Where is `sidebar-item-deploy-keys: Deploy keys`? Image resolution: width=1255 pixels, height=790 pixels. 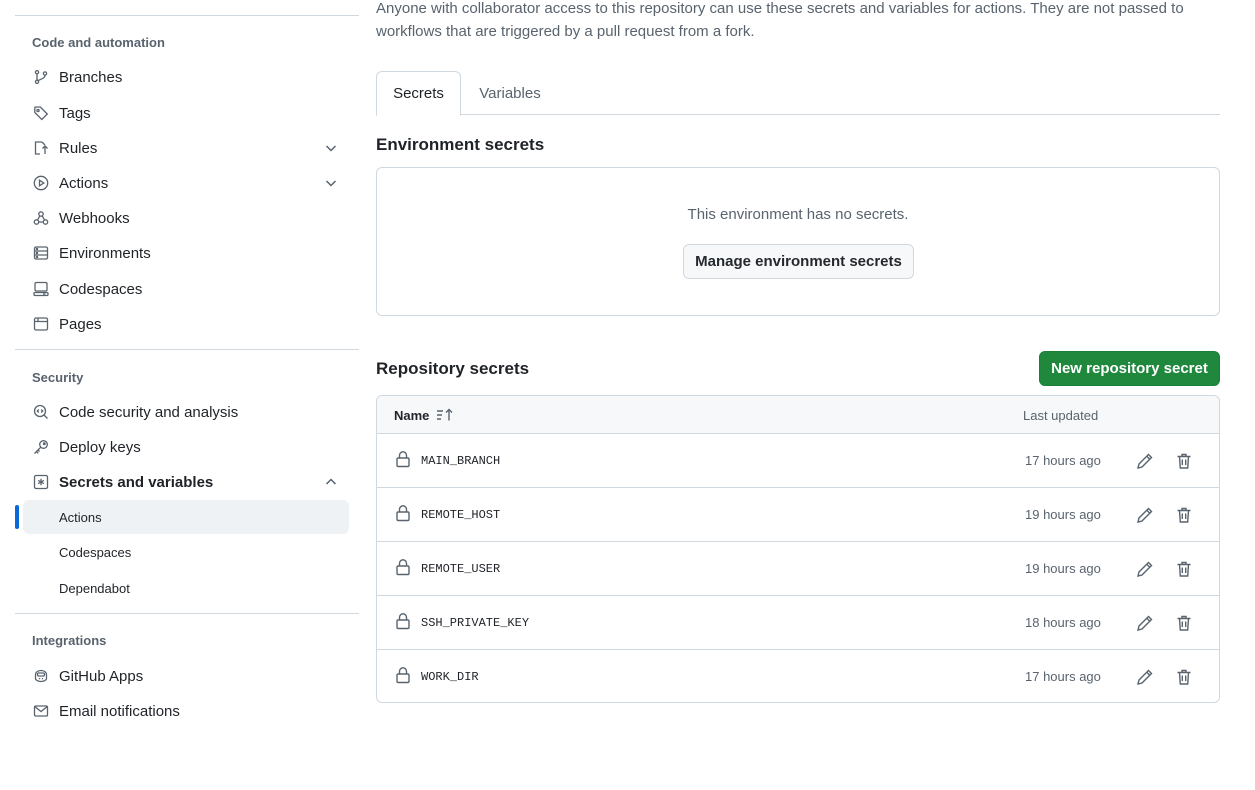
sidebar-item-deploy-keys: Deploy keys is located at coordinates (186, 447).